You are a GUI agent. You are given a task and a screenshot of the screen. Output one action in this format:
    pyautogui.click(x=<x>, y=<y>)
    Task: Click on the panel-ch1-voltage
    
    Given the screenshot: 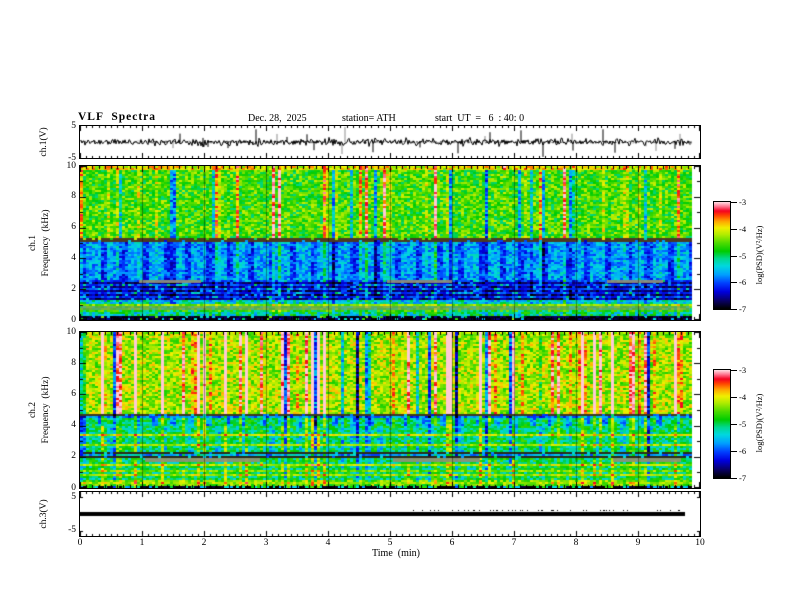 What is the action you would take?
    pyautogui.click(x=390, y=142)
    